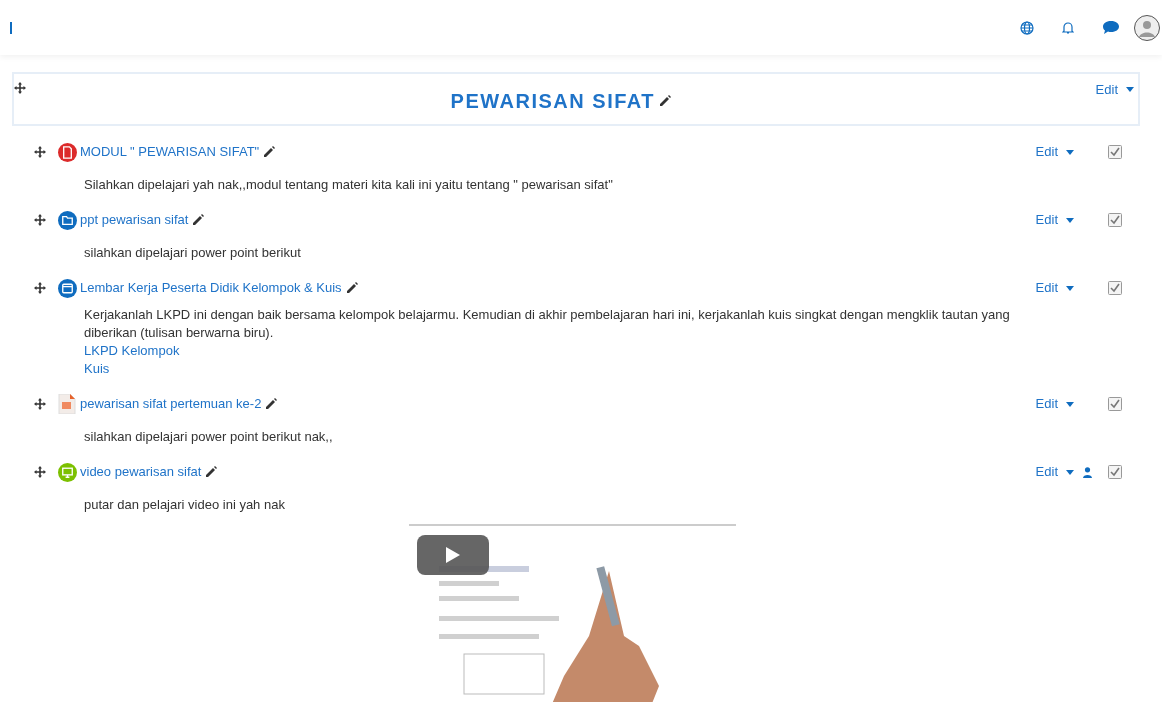  I want to click on folder-icon, so click(67, 220).